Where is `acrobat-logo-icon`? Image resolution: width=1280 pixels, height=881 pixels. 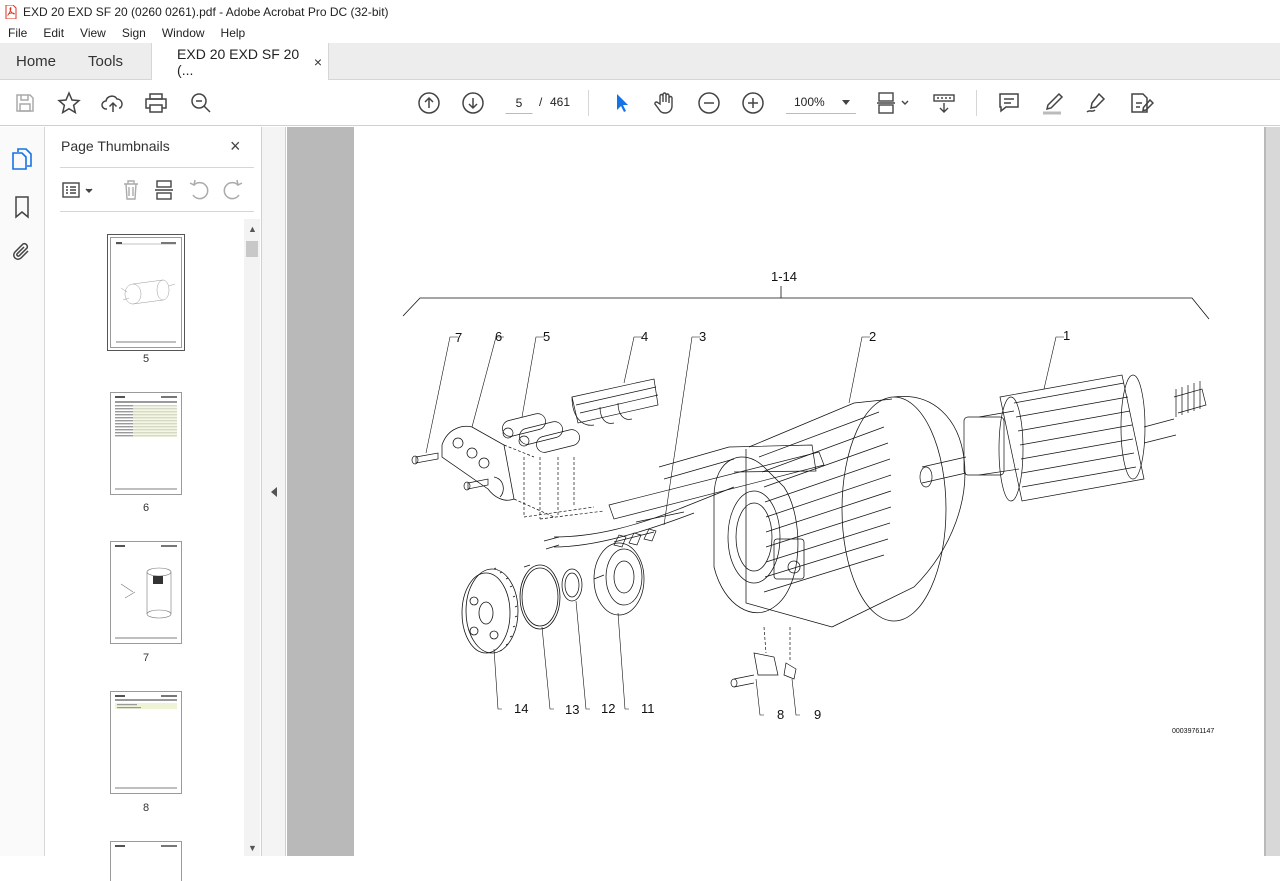 acrobat-logo-icon is located at coordinates (11, 11).